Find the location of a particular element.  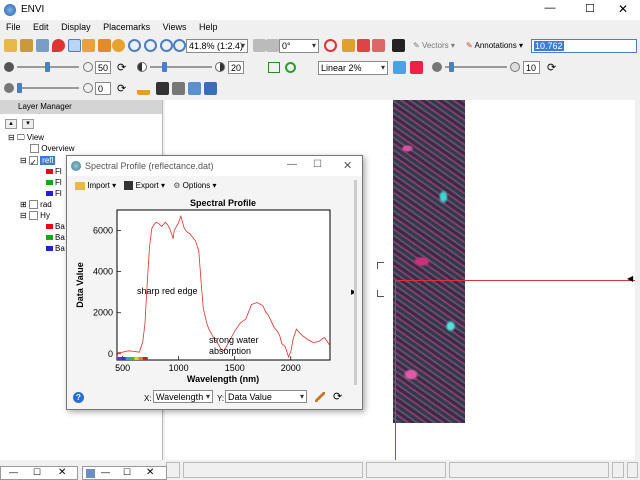

minimized-window-1: — ☐ ✕ is located at coordinates (39, 473).